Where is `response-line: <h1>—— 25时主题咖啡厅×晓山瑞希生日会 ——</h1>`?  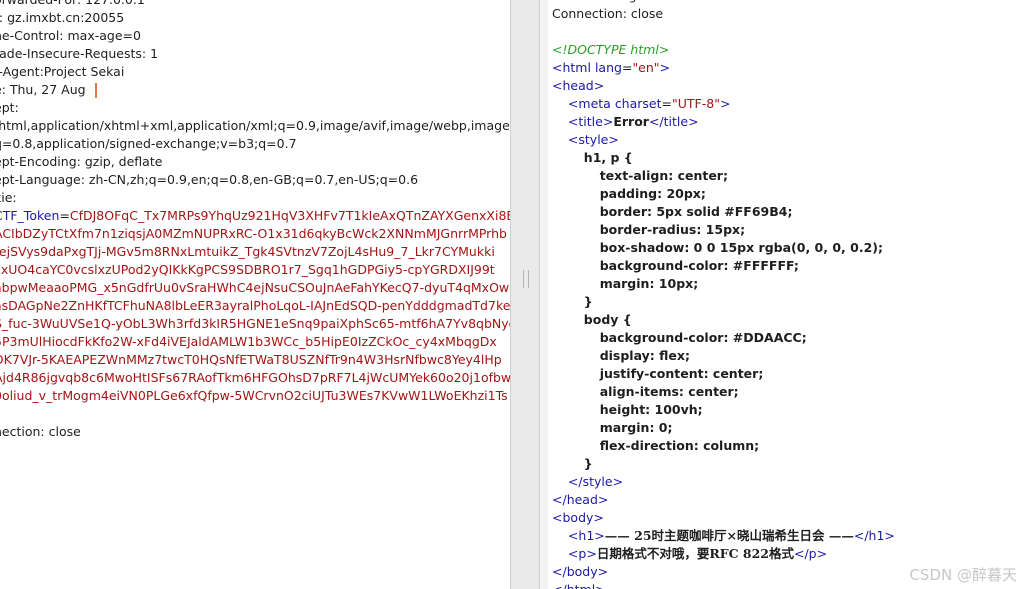
response-line: <h1>—— 25时主题咖啡厅×晓山瑞希生日会 ——</h1> is located at coordinates (723, 536).